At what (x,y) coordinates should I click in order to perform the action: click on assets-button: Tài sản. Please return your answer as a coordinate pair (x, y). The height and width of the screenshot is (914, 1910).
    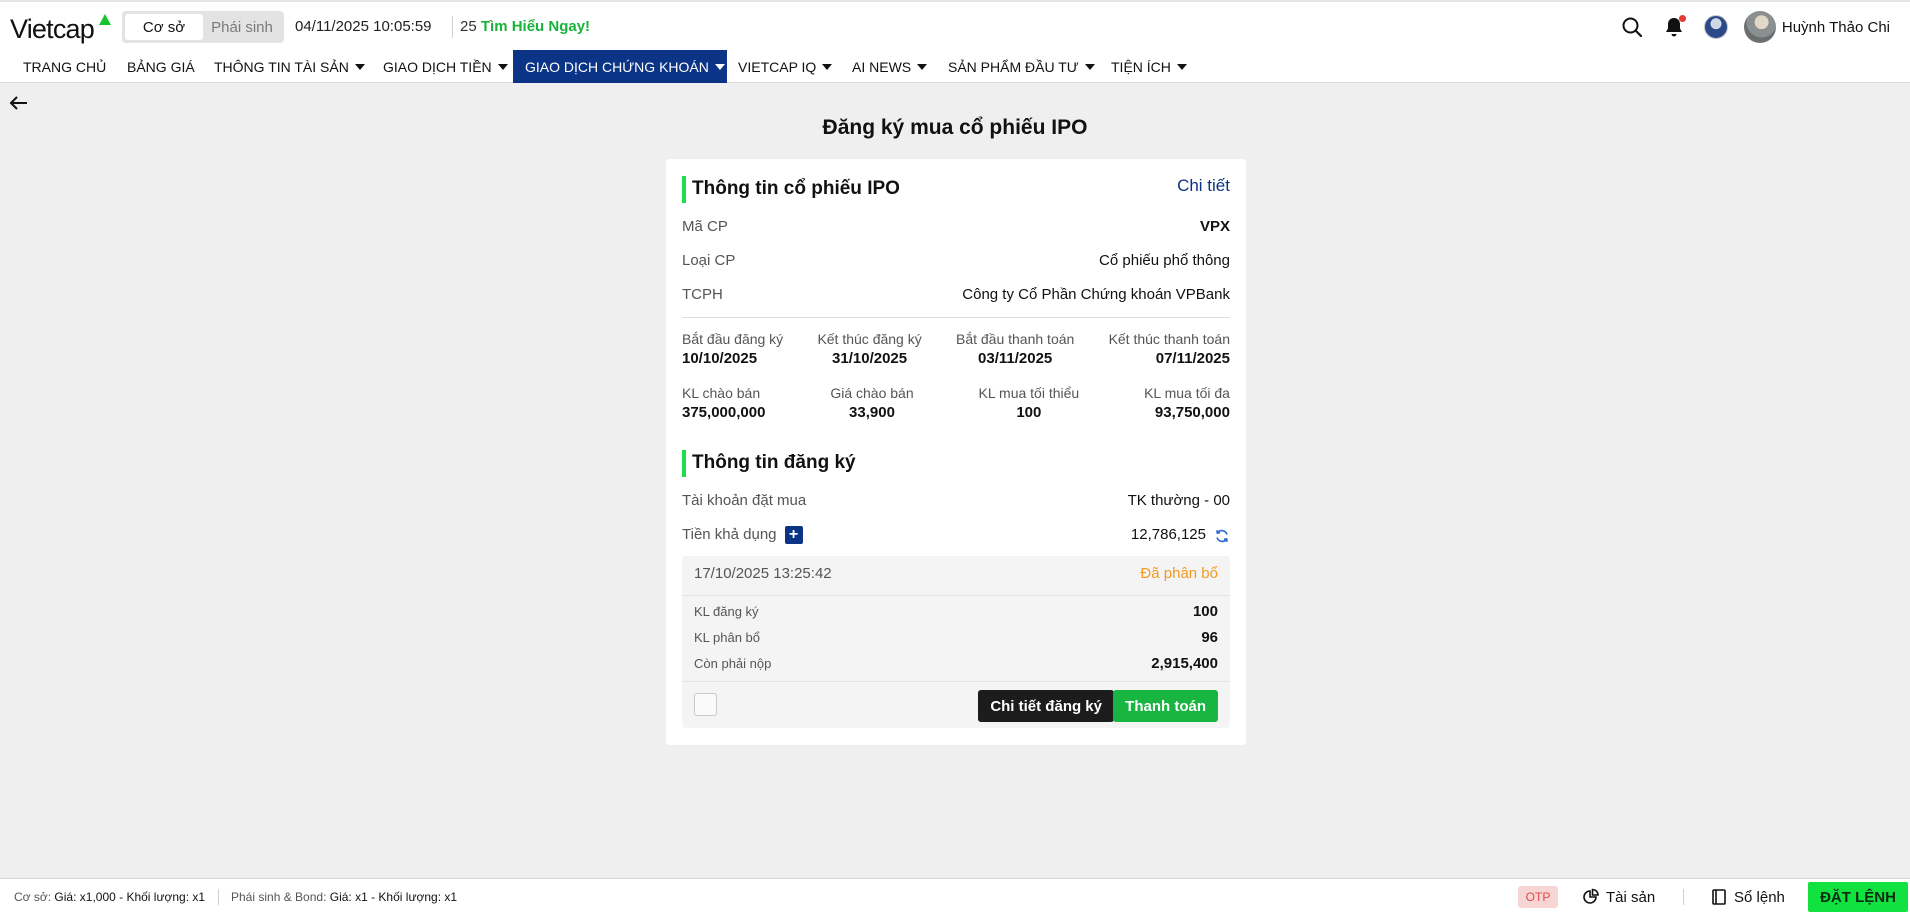
    Looking at the image, I should click on (1618, 897).